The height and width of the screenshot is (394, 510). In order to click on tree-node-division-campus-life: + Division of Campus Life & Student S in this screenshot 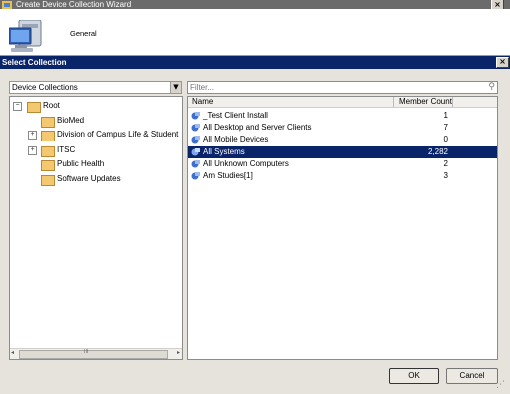, I will do `click(97, 135)`.